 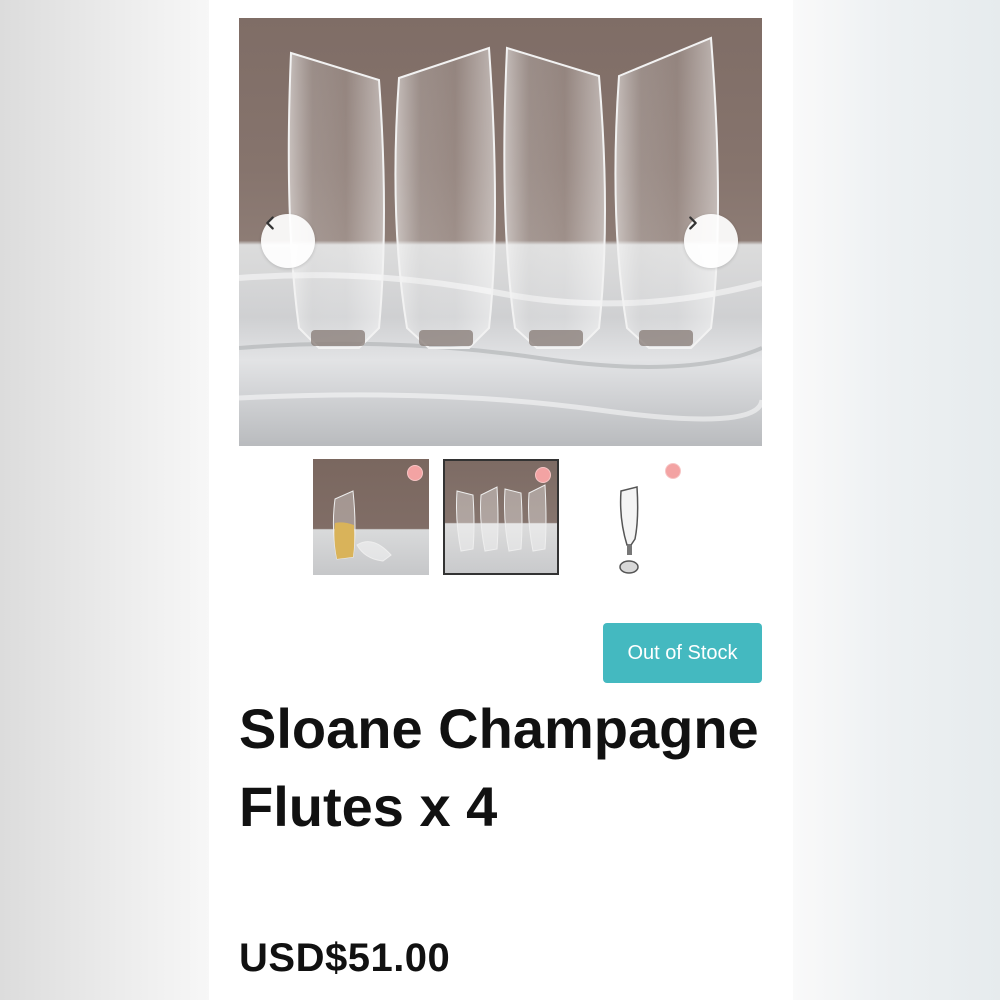 What do you see at coordinates (345, 958) in the screenshot?
I see `product-price: USD$51.00` at bounding box center [345, 958].